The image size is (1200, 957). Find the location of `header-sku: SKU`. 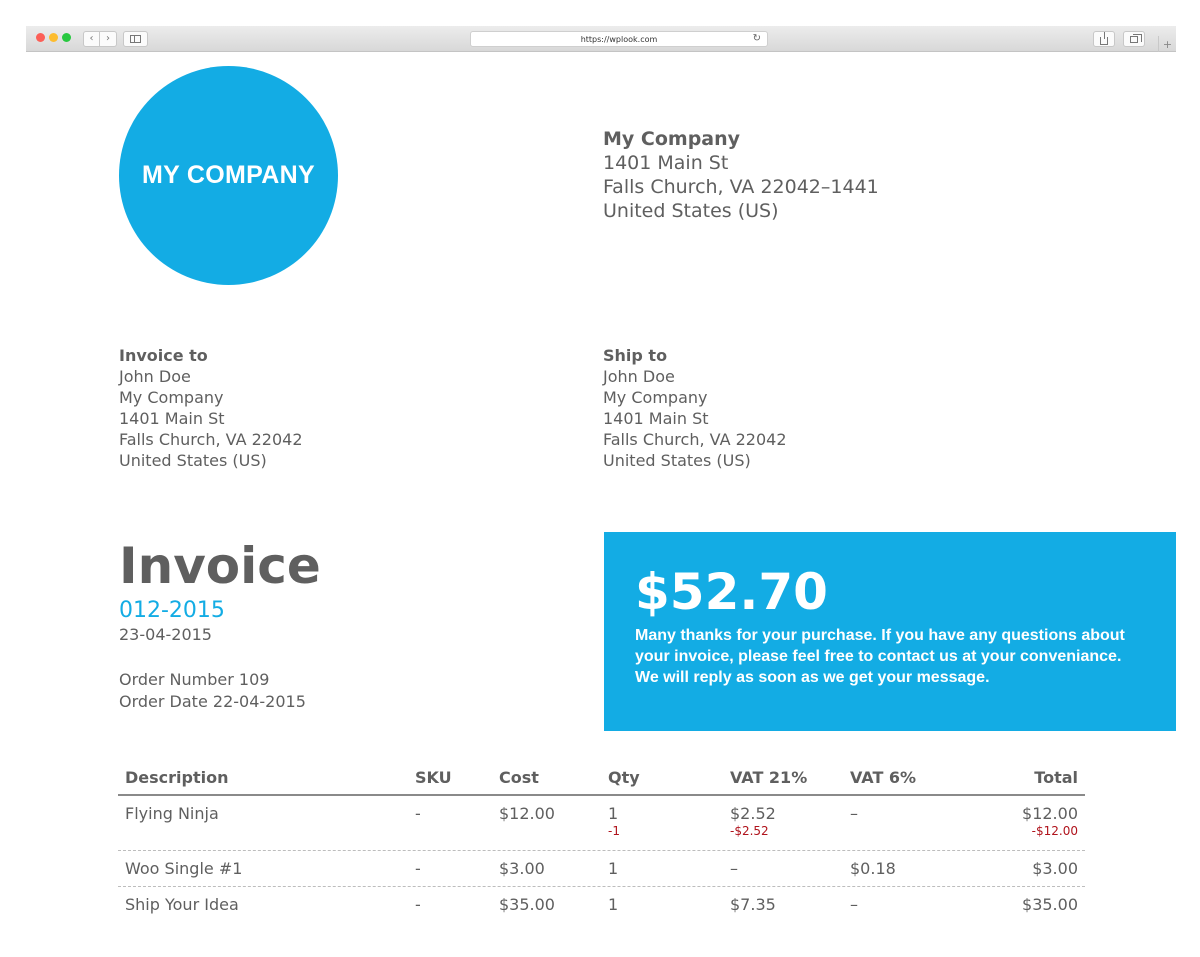

header-sku: SKU is located at coordinates (433, 777).